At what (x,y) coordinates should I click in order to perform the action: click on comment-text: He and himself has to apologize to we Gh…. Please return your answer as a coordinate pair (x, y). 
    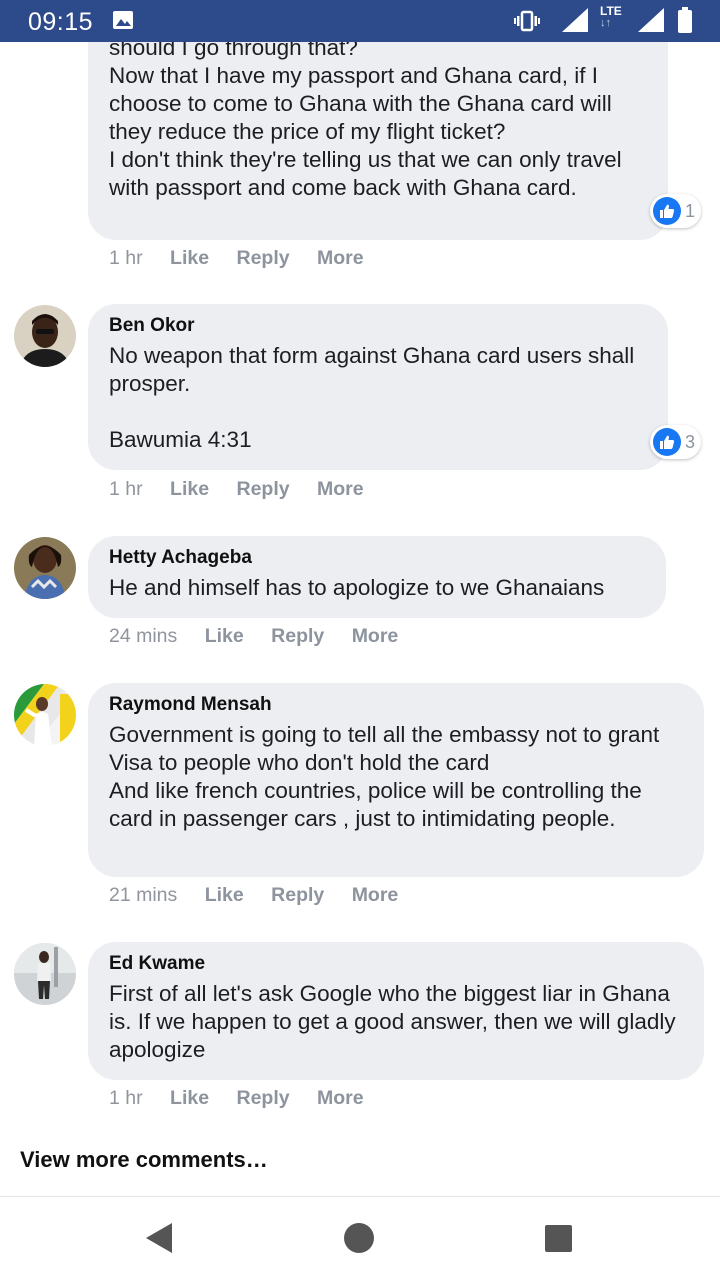
    Looking at the image, I should click on (357, 587).